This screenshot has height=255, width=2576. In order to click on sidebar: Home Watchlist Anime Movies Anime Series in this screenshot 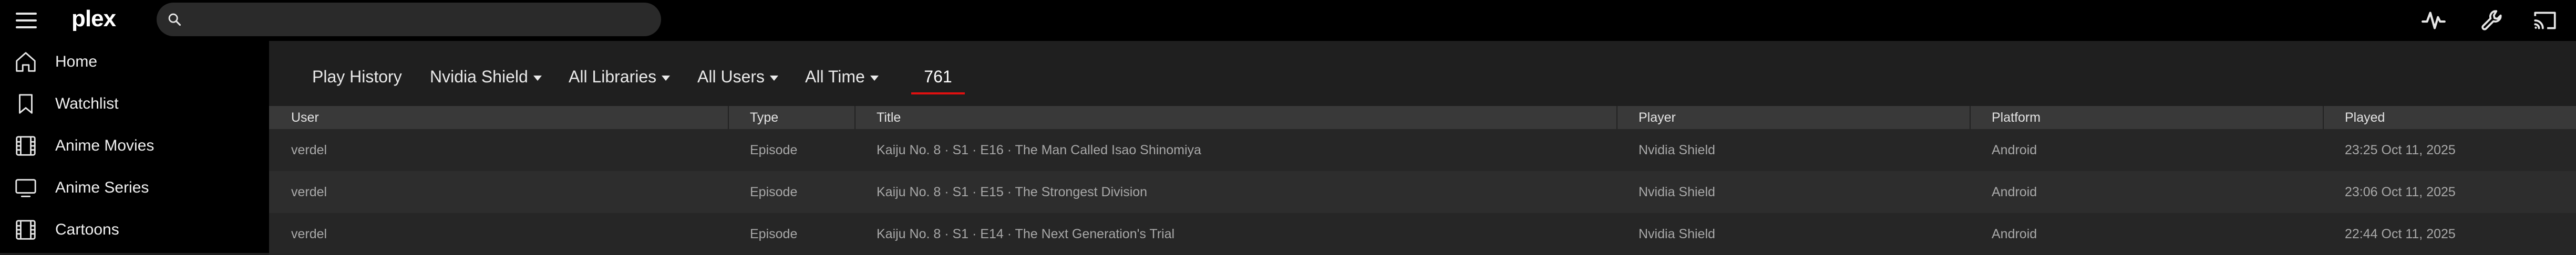, I will do `click(134, 147)`.